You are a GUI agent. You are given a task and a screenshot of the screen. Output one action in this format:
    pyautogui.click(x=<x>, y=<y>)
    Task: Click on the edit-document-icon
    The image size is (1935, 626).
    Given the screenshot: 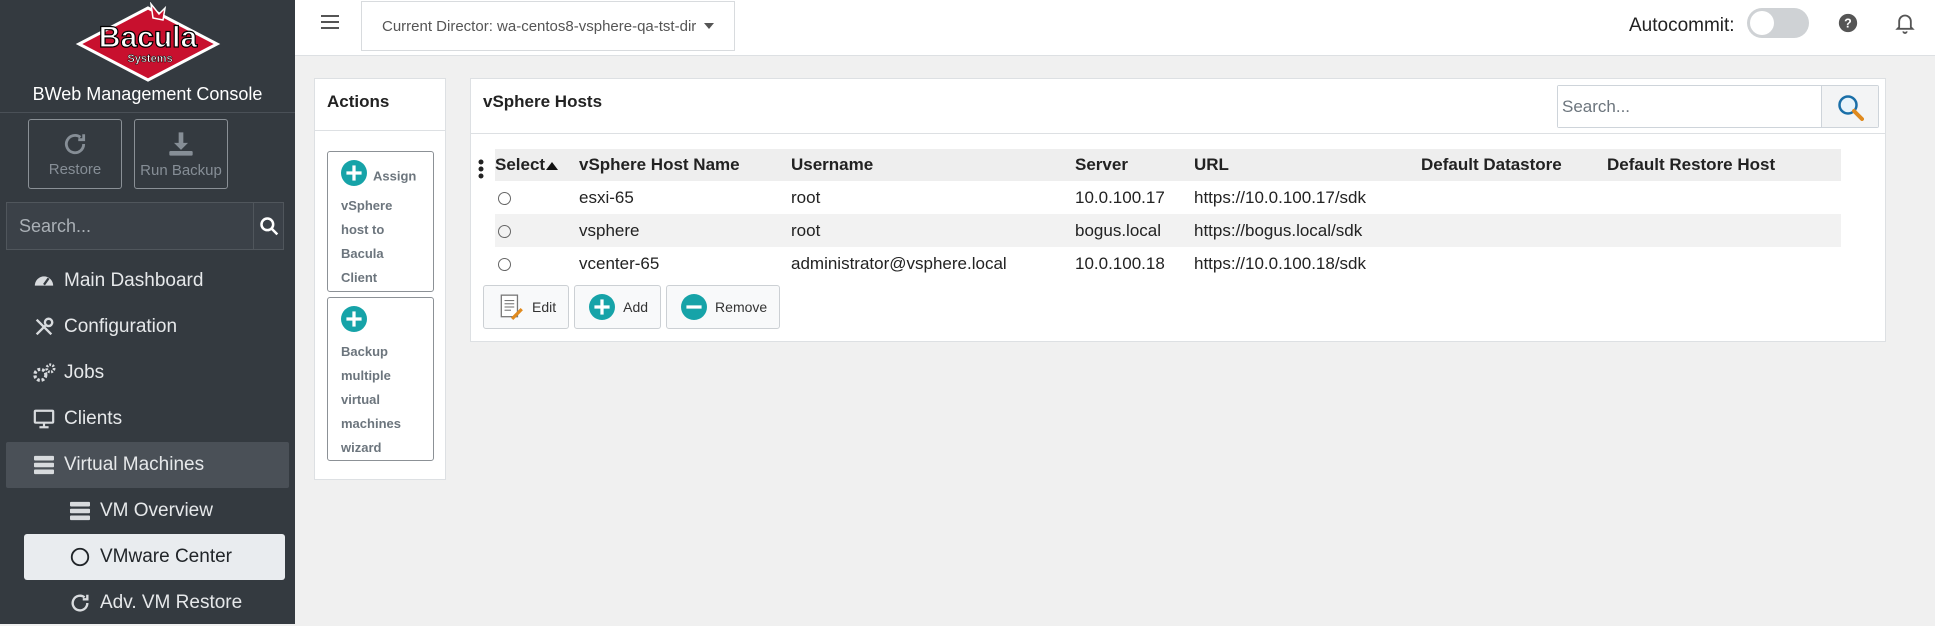 What is the action you would take?
    pyautogui.click(x=511, y=307)
    